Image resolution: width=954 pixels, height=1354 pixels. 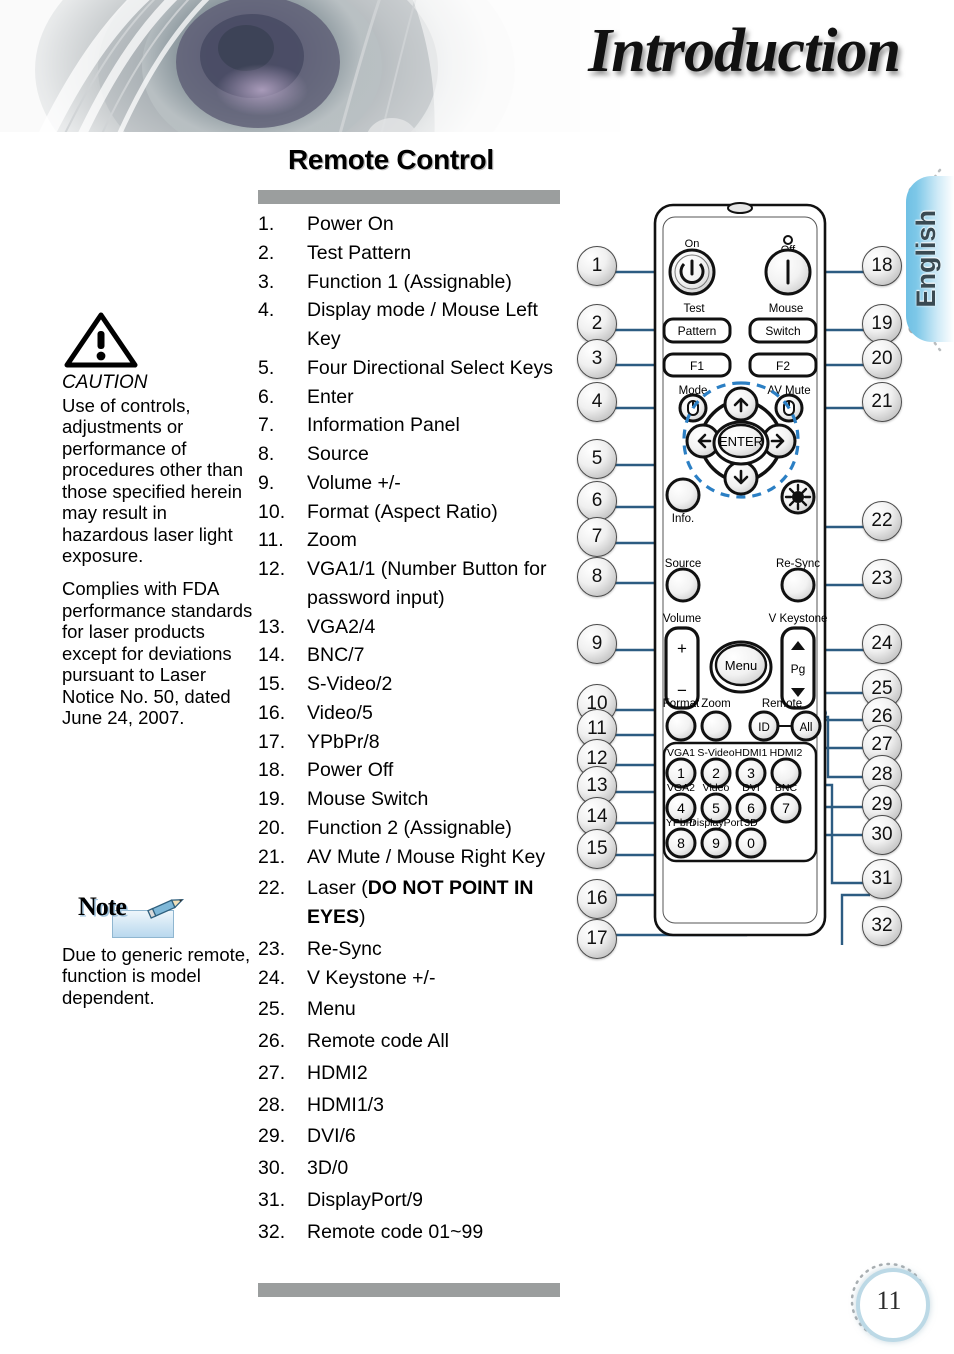 I want to click on svg-text: Format, so click(x=681, y=704).